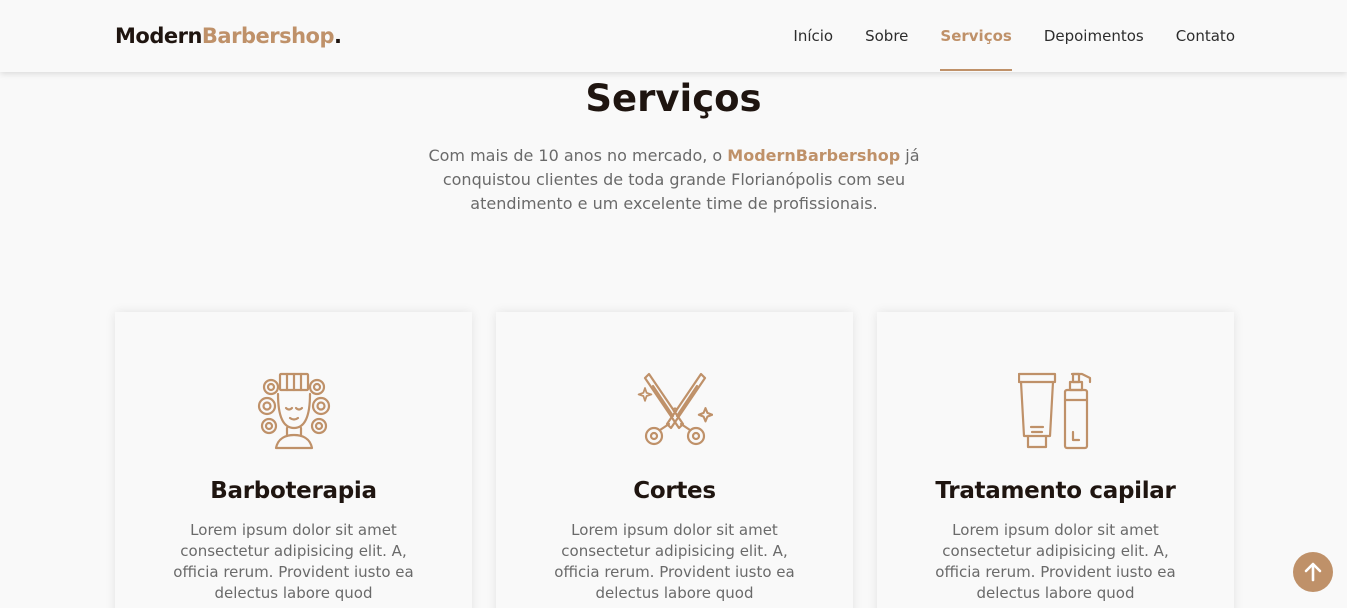 This screenshot has height=608, width=1347. I want to click on logo-accent: Barbershop, so click(268, 36).